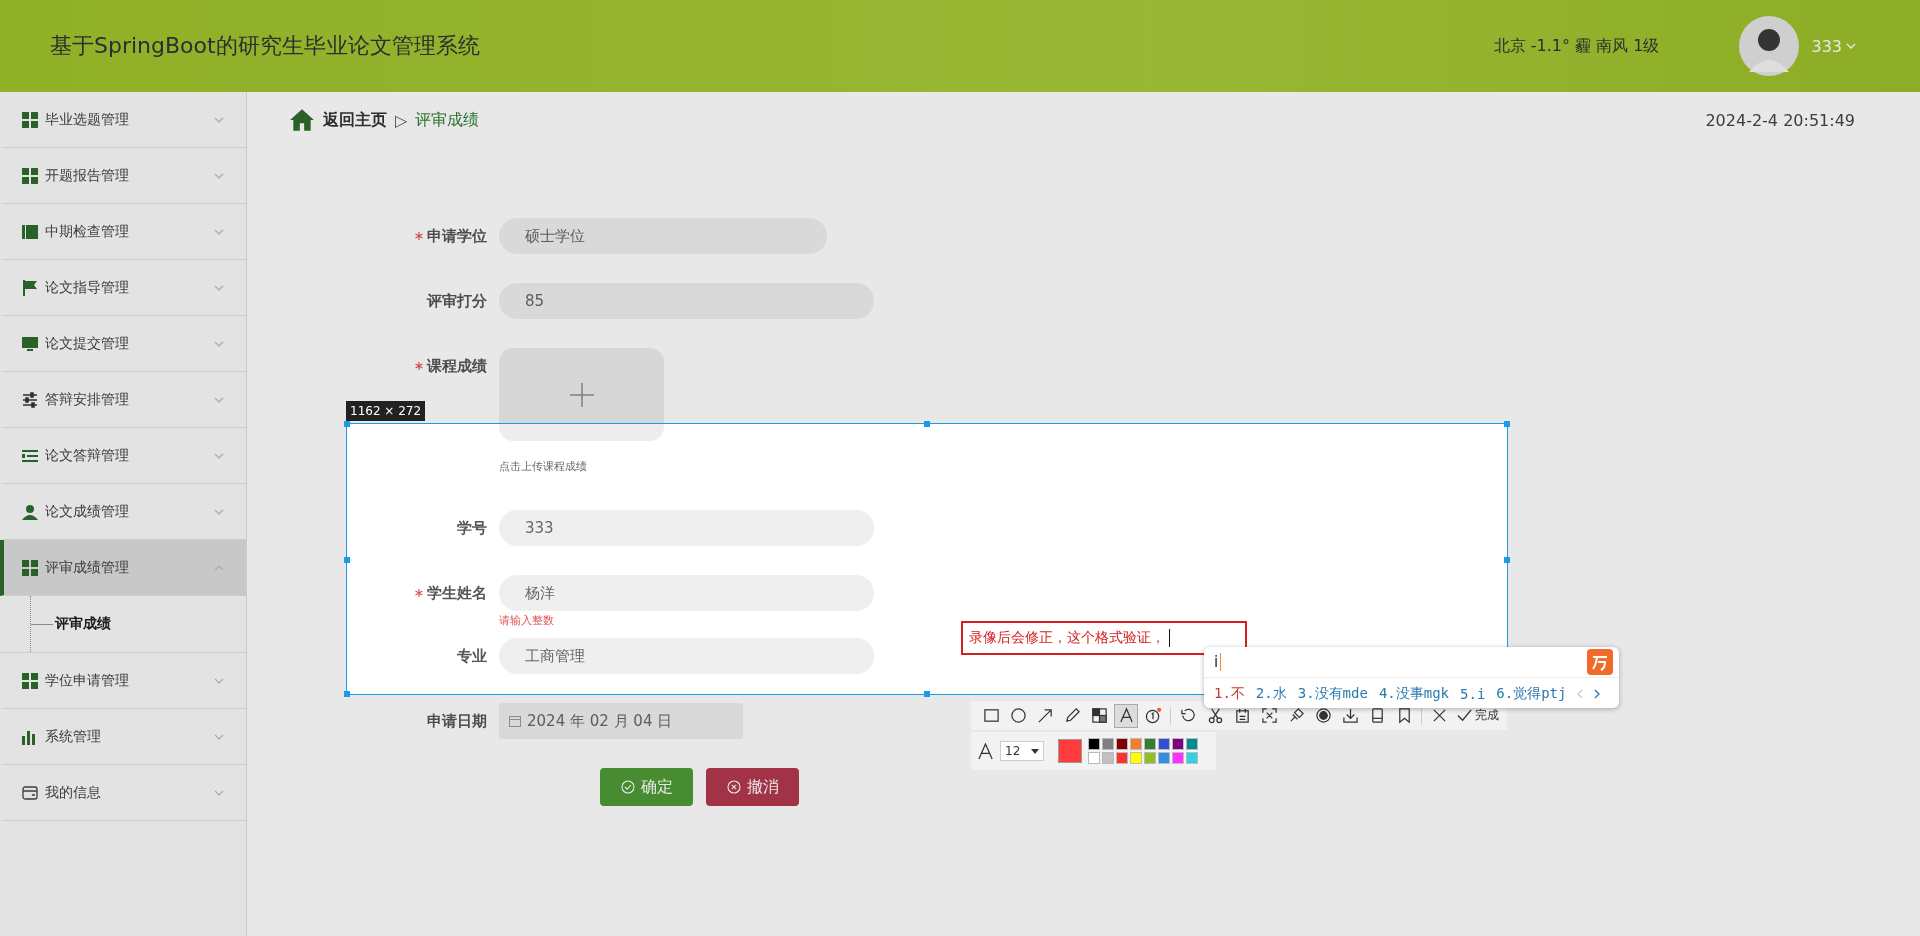 This screenshot has width=1920, height=936. Describe the element at coordinates (457, 593) in the screenshot. I see `field-label: 学生姓名` at that location.